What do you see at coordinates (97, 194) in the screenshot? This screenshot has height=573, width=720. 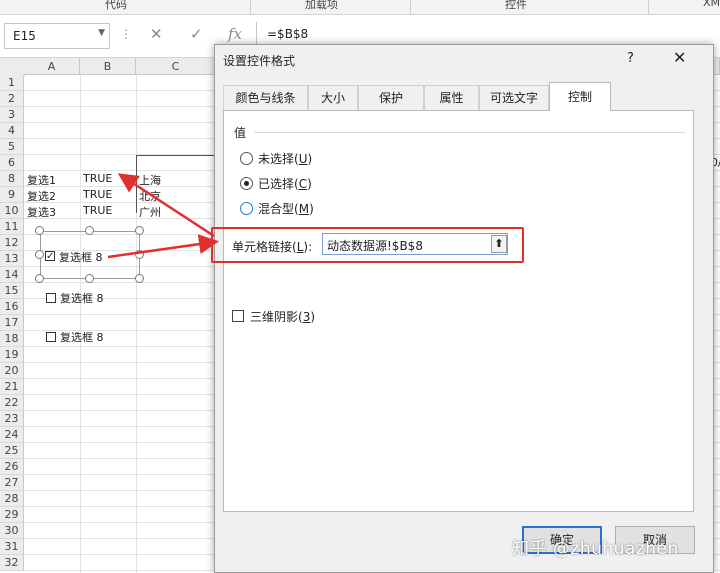 I see `cell-b9: TRUE` at bounding box center [97, 194].